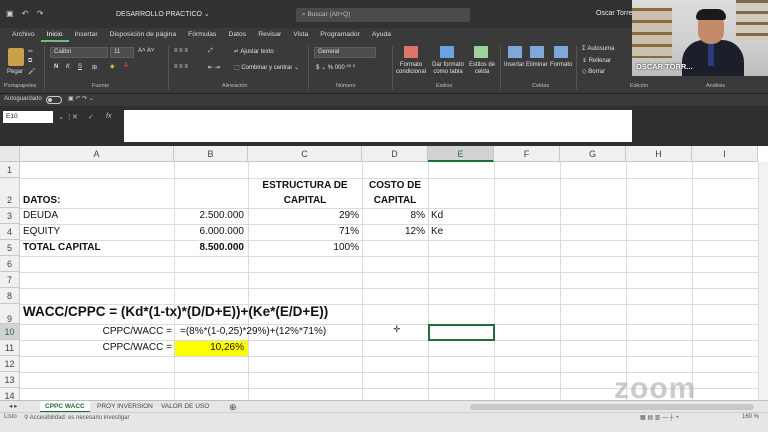 The width and height of the screenshot is (768, 432). What do you see at coordinates (303, 215) in the screenshot?
I see `cell-c3: 29%` at bounding box center [303, 215].